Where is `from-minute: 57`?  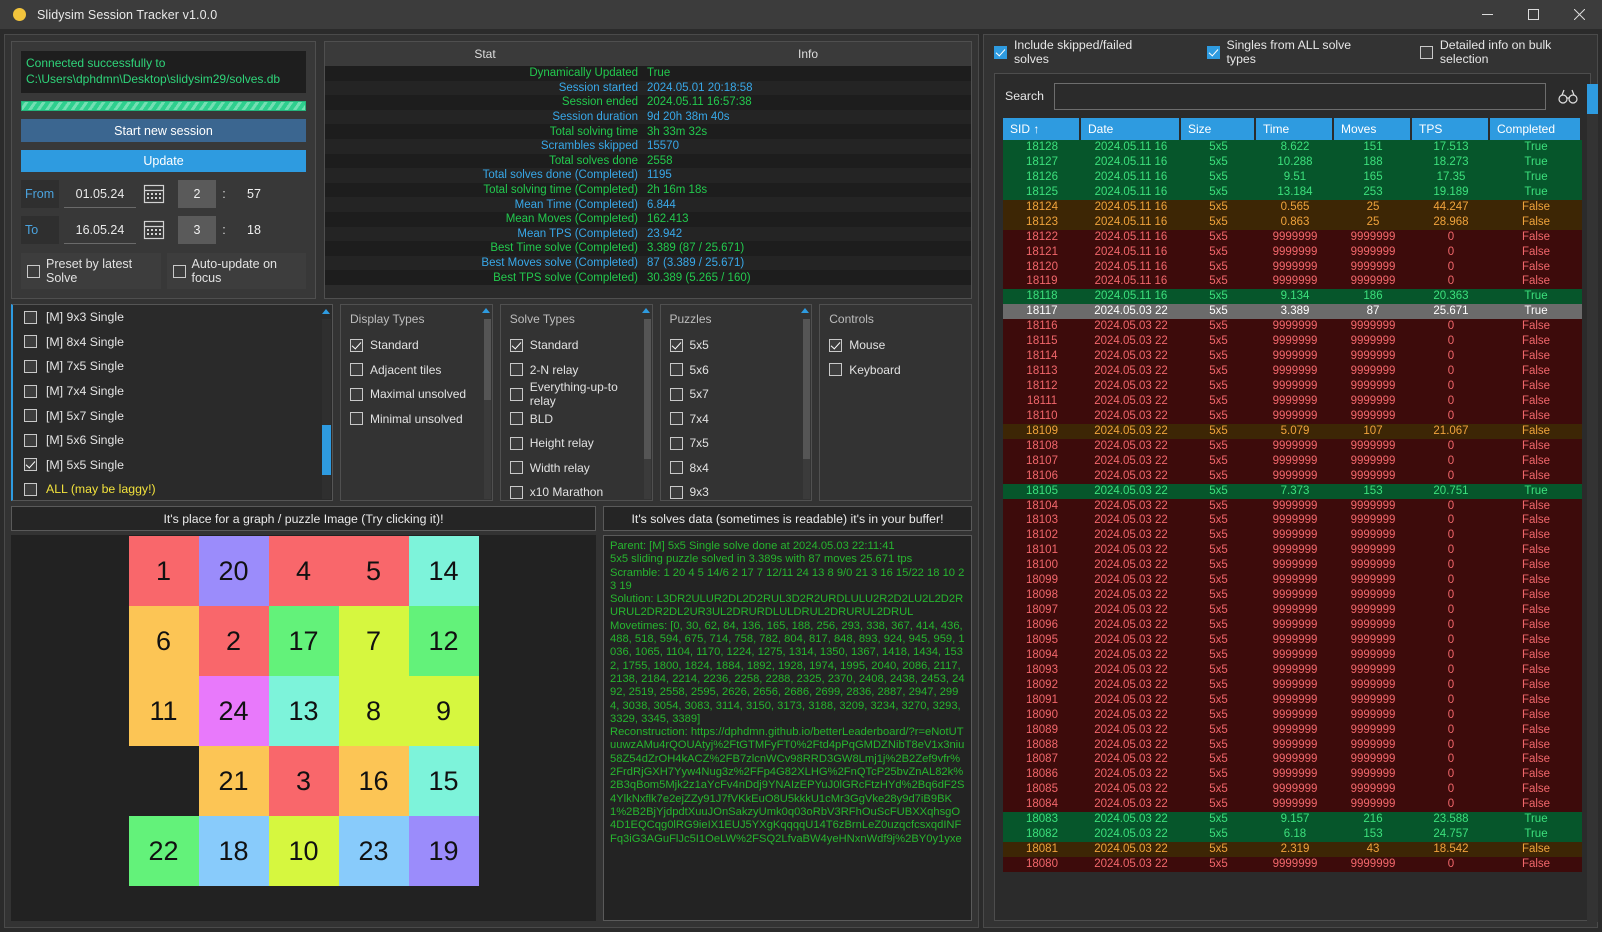 from-minute: 57 is located at coordinates (254, 194).